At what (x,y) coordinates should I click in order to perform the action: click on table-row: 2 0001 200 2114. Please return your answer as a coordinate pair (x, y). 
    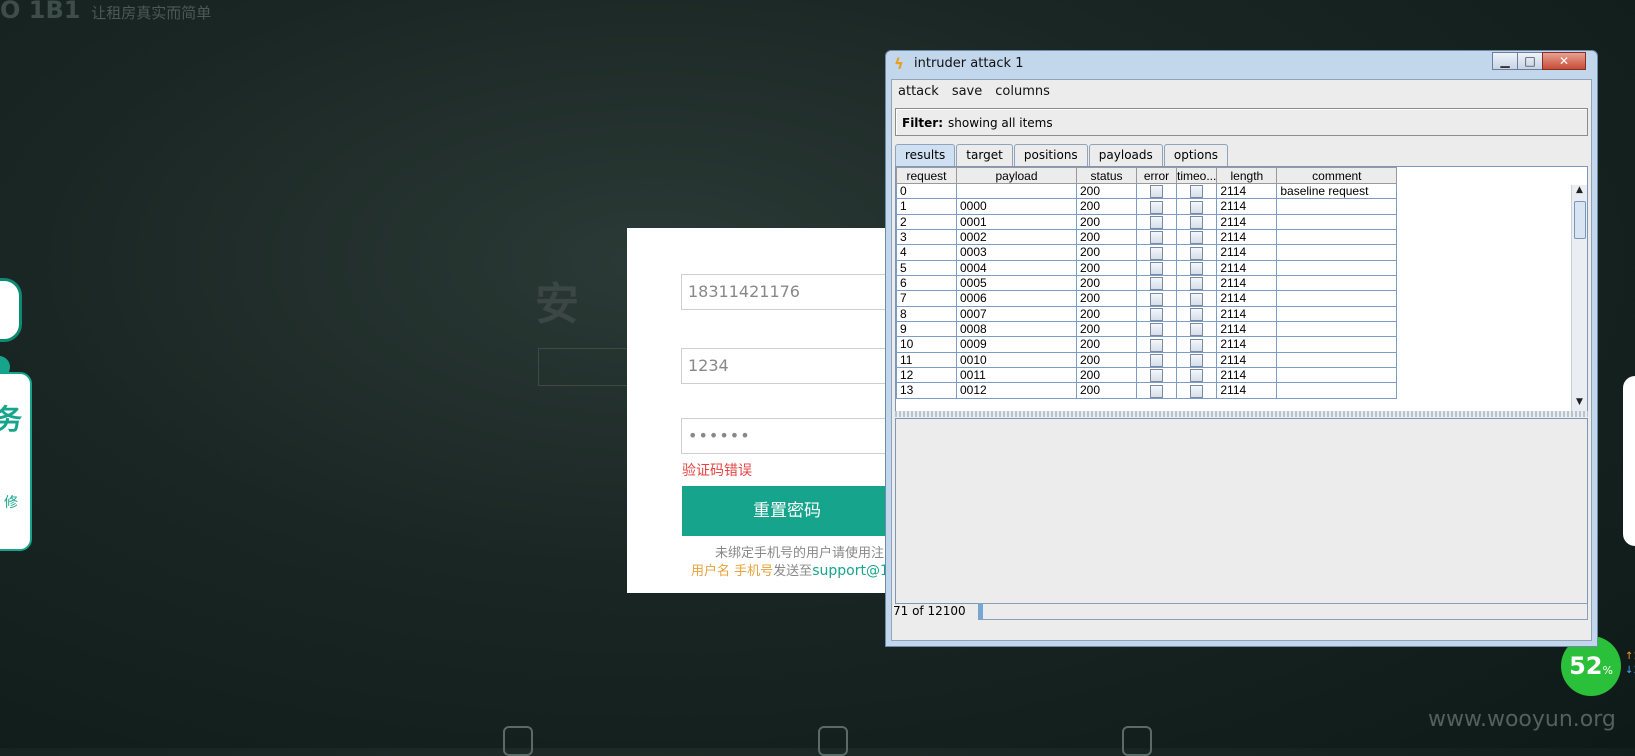
    Looking at the image, I should click on (1147, 221).